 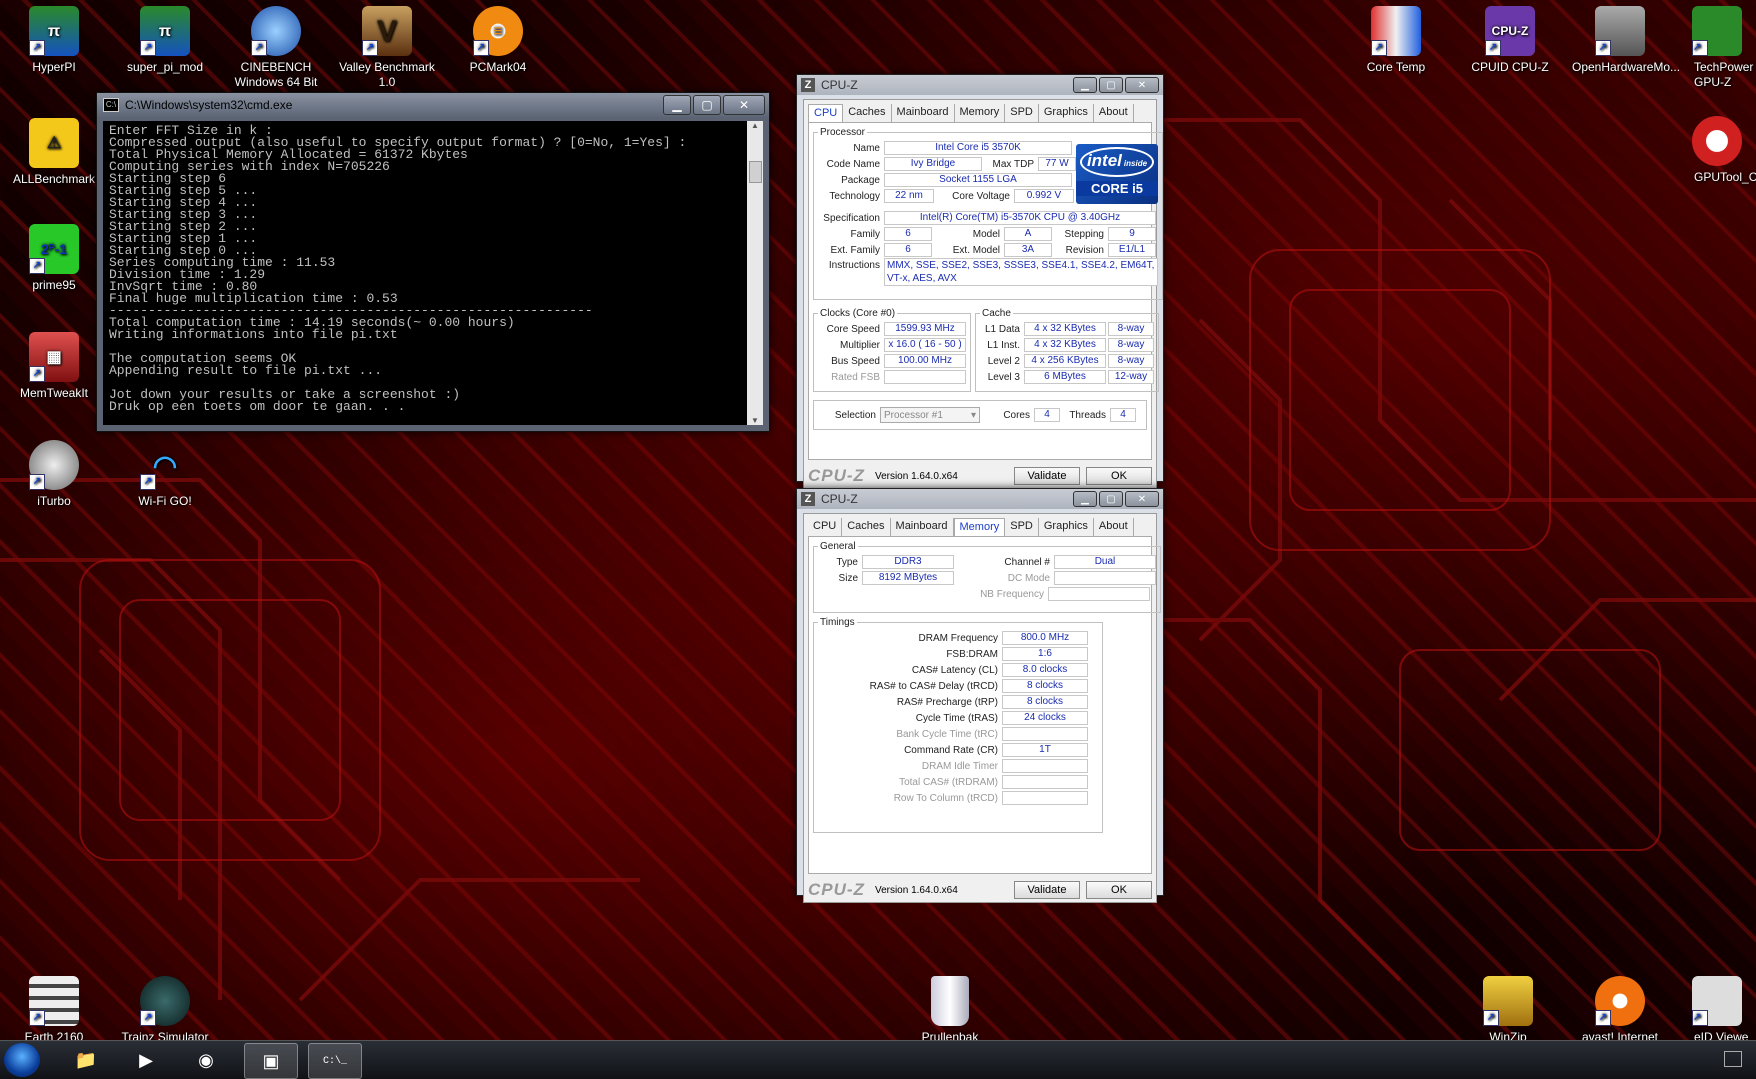 What do you see at coordinates (755, 172) in the screenshot?
I see `scroll-thumb` at bounding box center [755, 172].